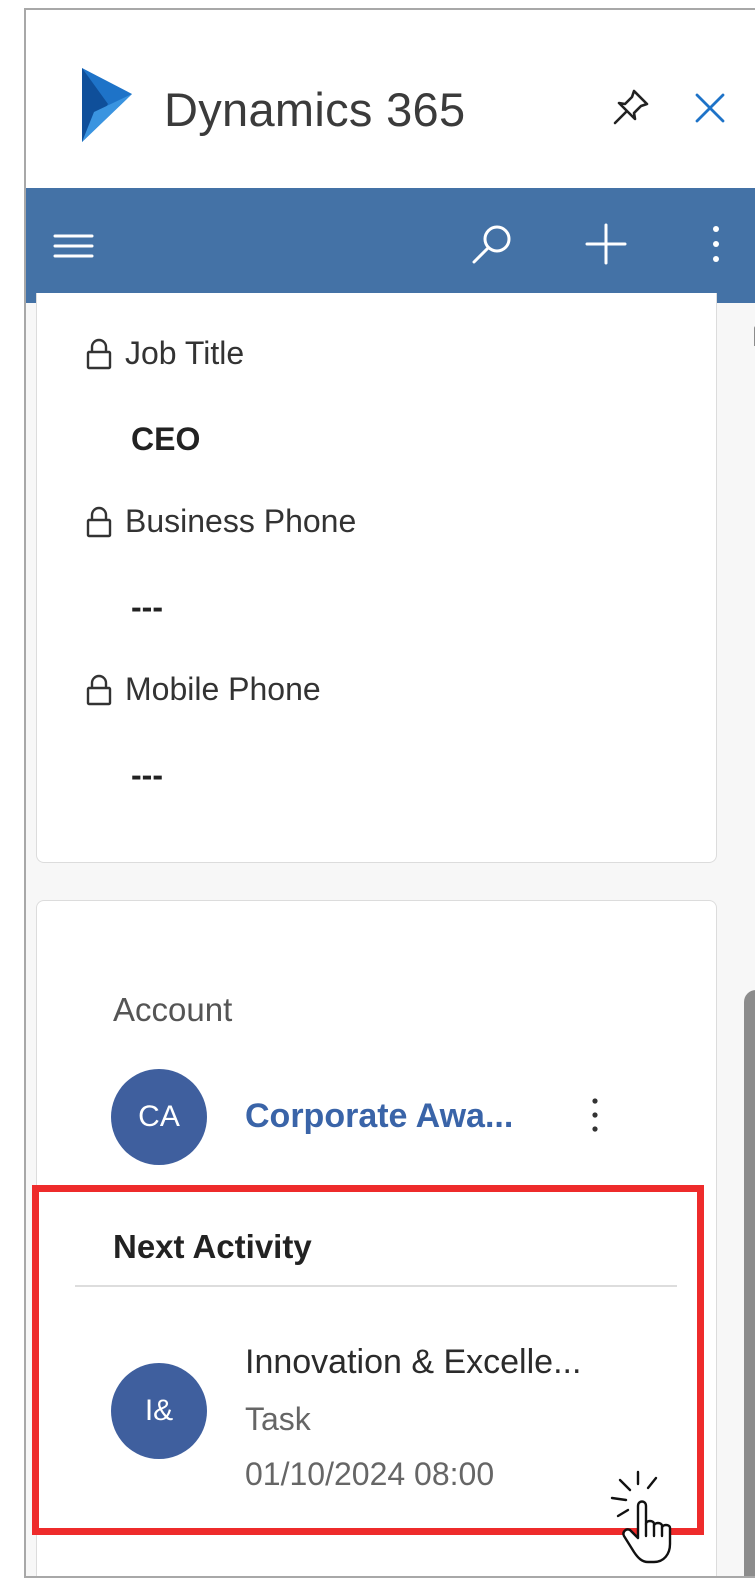 The height and width of the screenshot is (1578, 755). I want to click on title-bar: Dynamics 365, so click(390, 99).